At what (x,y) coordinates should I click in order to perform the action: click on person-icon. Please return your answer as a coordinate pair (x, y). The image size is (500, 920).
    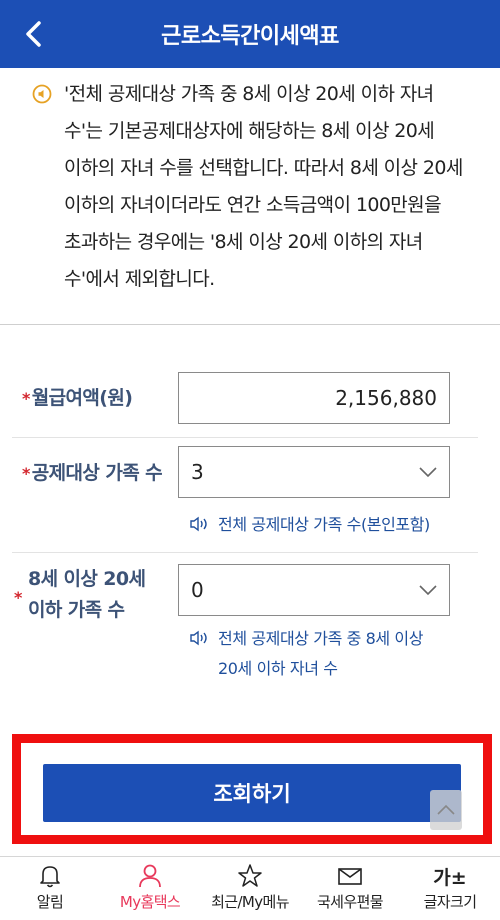
    Looking at the image, I should click on (150, 876).